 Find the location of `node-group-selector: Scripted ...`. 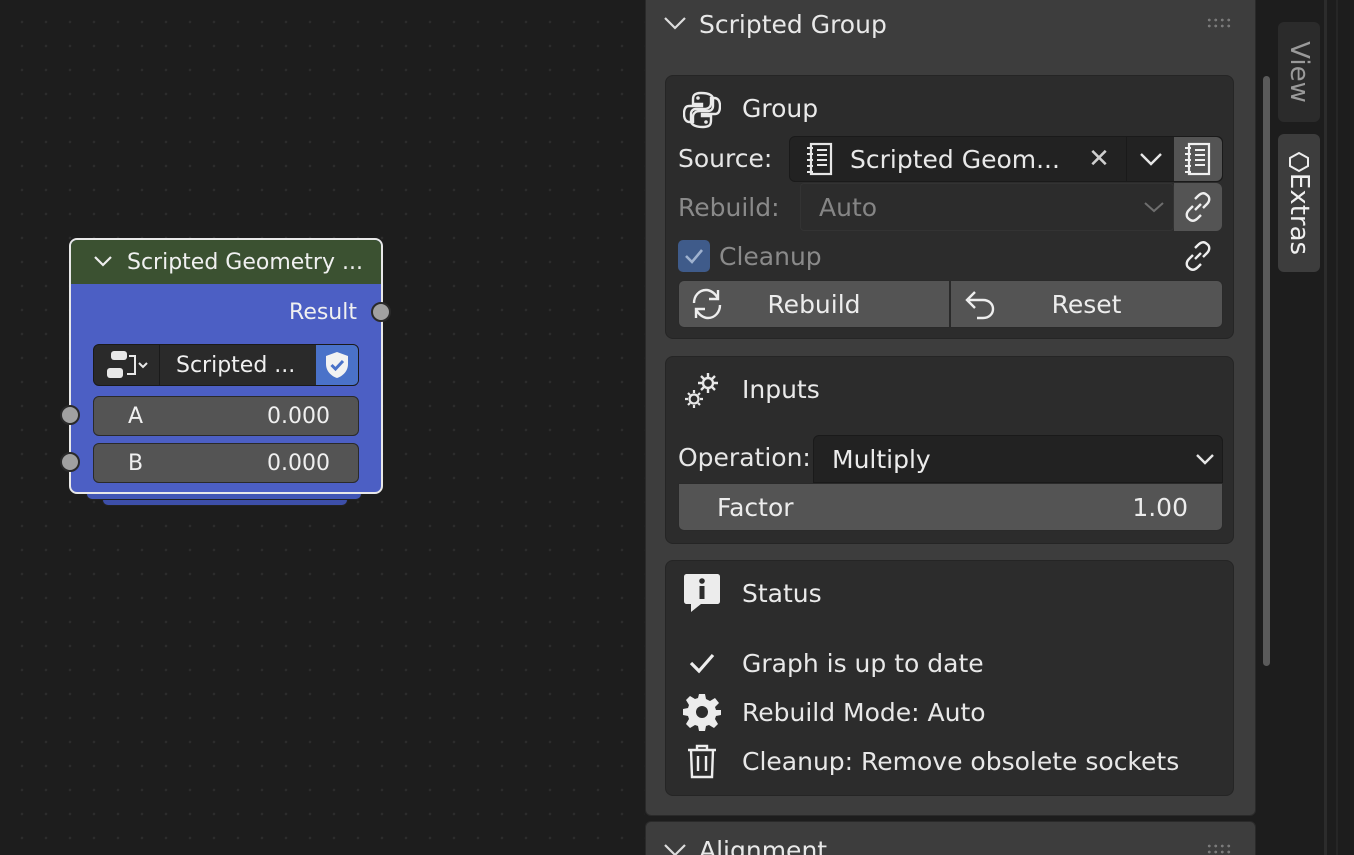

node-group-selector: Scripted ... is located at coordinates (226, 365).